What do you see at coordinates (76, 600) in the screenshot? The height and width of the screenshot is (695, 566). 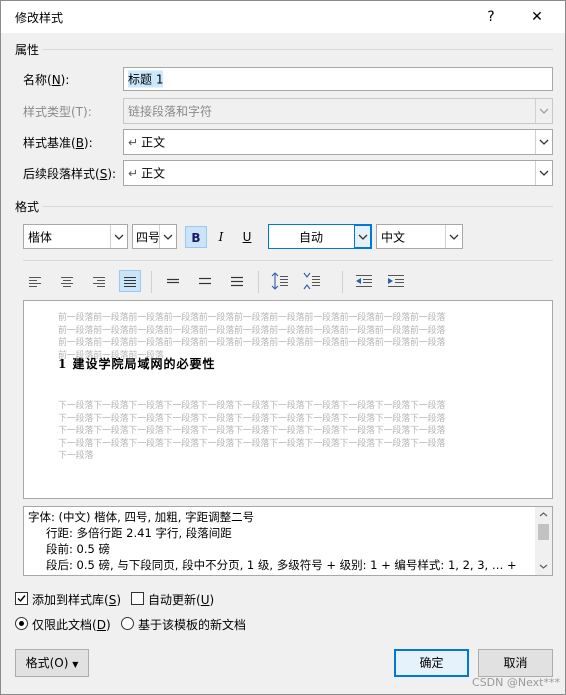 I see `add-to-gallery-label: 添加到样式库(S)` at bounding box center [76, 600].